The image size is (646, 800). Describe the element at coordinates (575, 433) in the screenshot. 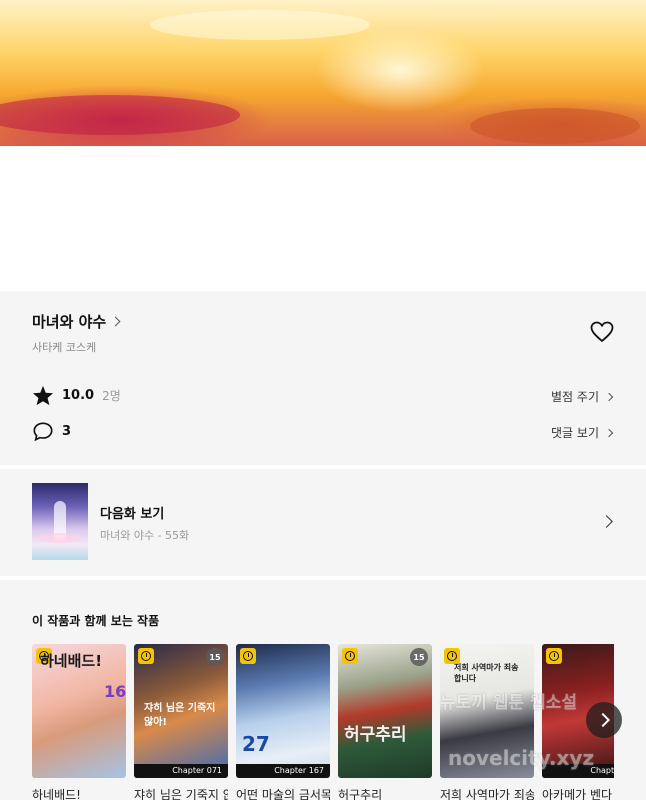

I see `view-comments-label: 댓글 보기` at that location.